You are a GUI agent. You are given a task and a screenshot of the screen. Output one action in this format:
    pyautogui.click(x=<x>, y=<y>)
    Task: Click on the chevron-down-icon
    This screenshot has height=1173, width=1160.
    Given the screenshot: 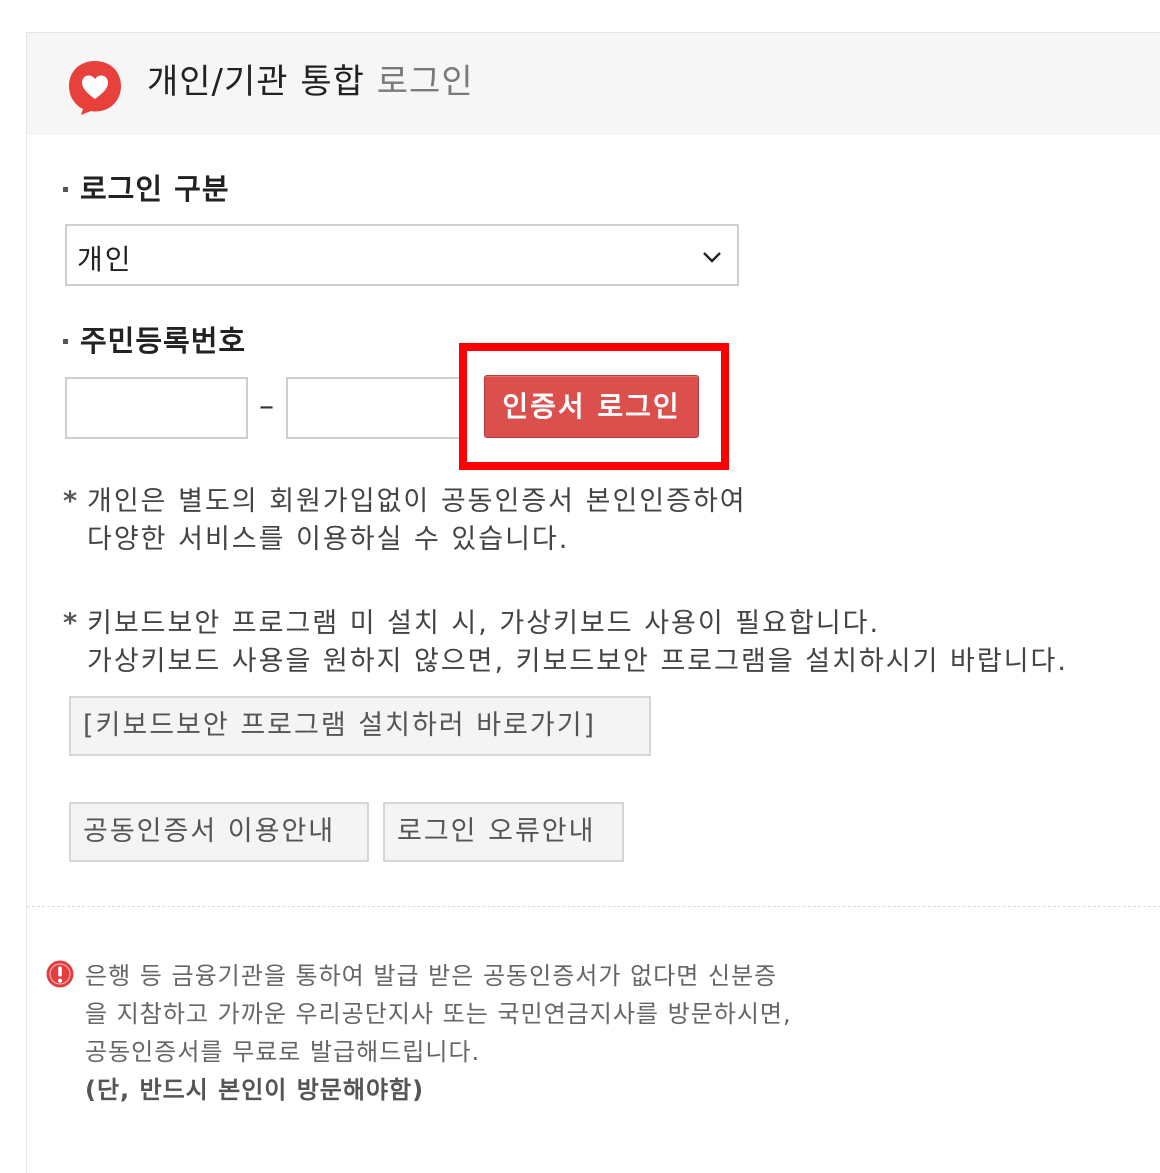 What is the action you would take?
    pyautogui.click(x=712, y=257)
    